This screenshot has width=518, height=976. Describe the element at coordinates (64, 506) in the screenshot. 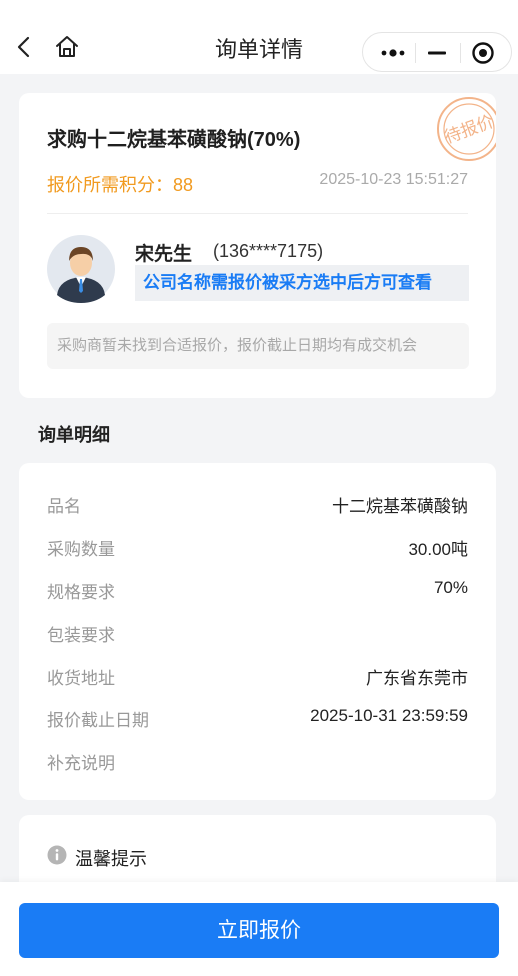

I see `detail-label: 品名` at that location.